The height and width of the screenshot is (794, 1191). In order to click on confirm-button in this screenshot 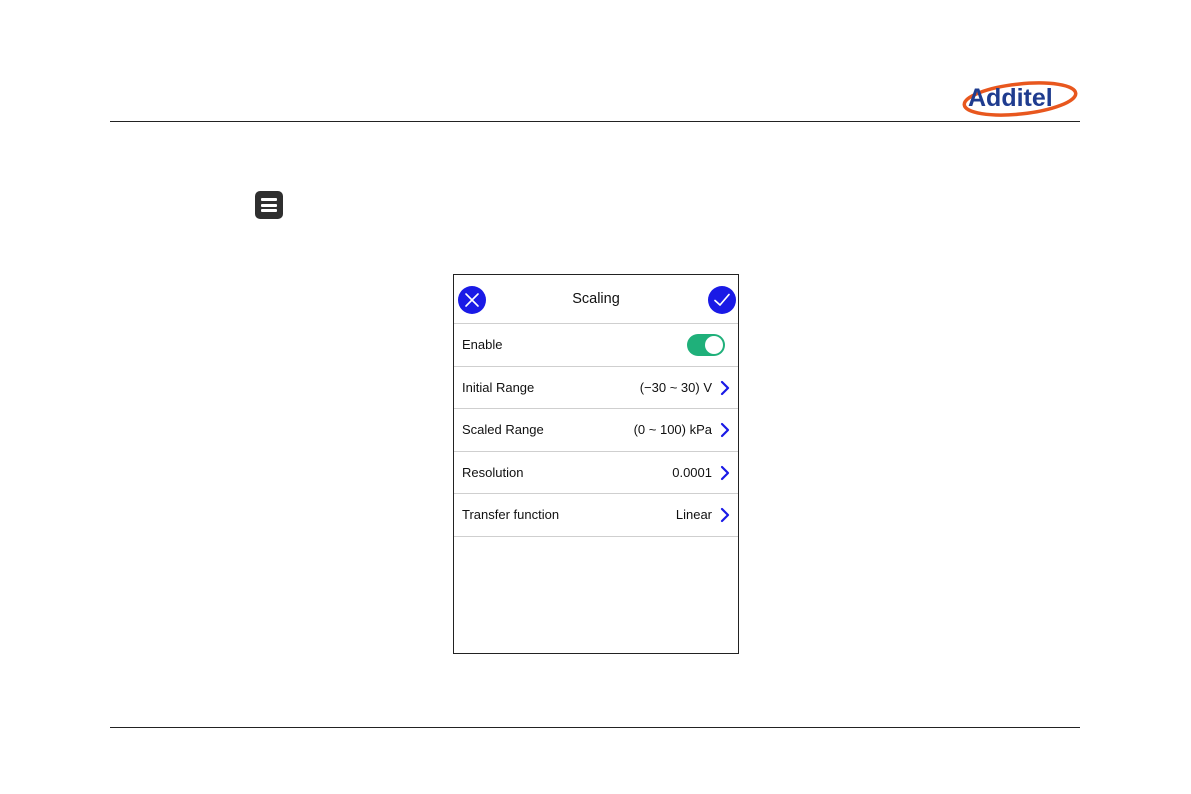, I will do `click(722, 300)`.